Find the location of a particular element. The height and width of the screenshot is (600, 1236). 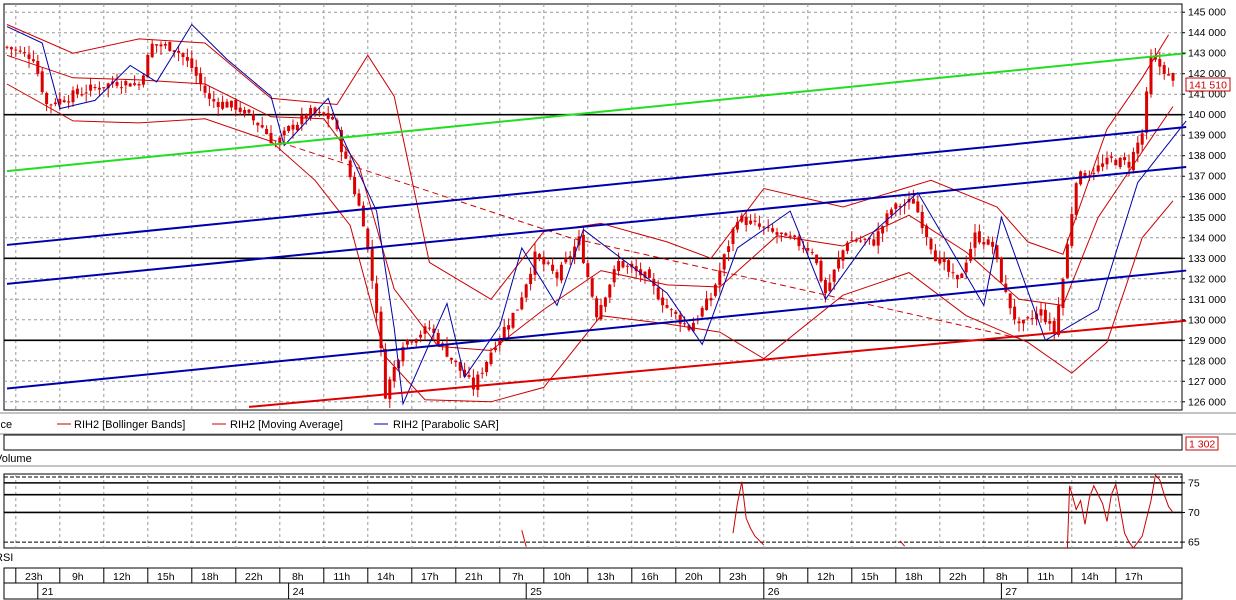

time-hour-label: 23h is located at coordinates (34, 577).